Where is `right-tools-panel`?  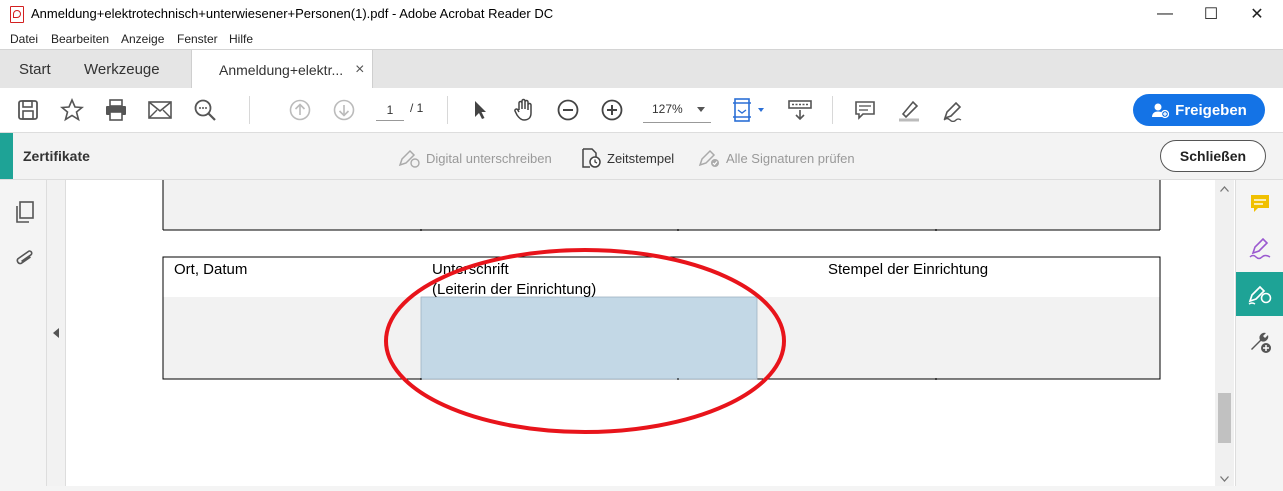 right-tools-panel is located at coordinates (1259, 335).